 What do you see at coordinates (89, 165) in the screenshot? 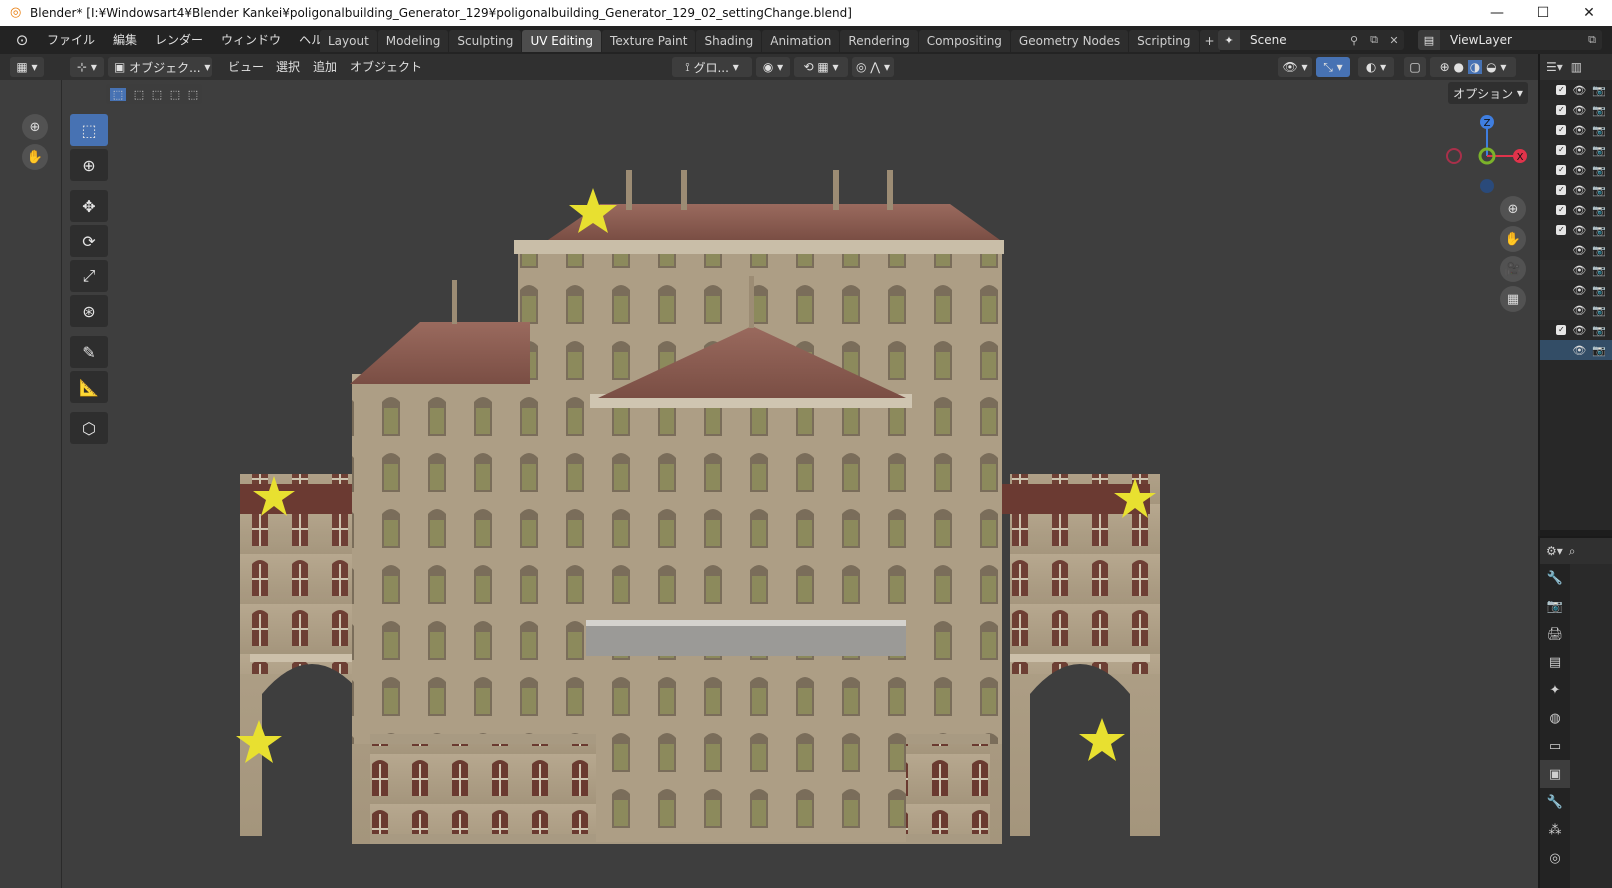
I see `cursor-icon: ⊕` at bounding box center [89, 165].